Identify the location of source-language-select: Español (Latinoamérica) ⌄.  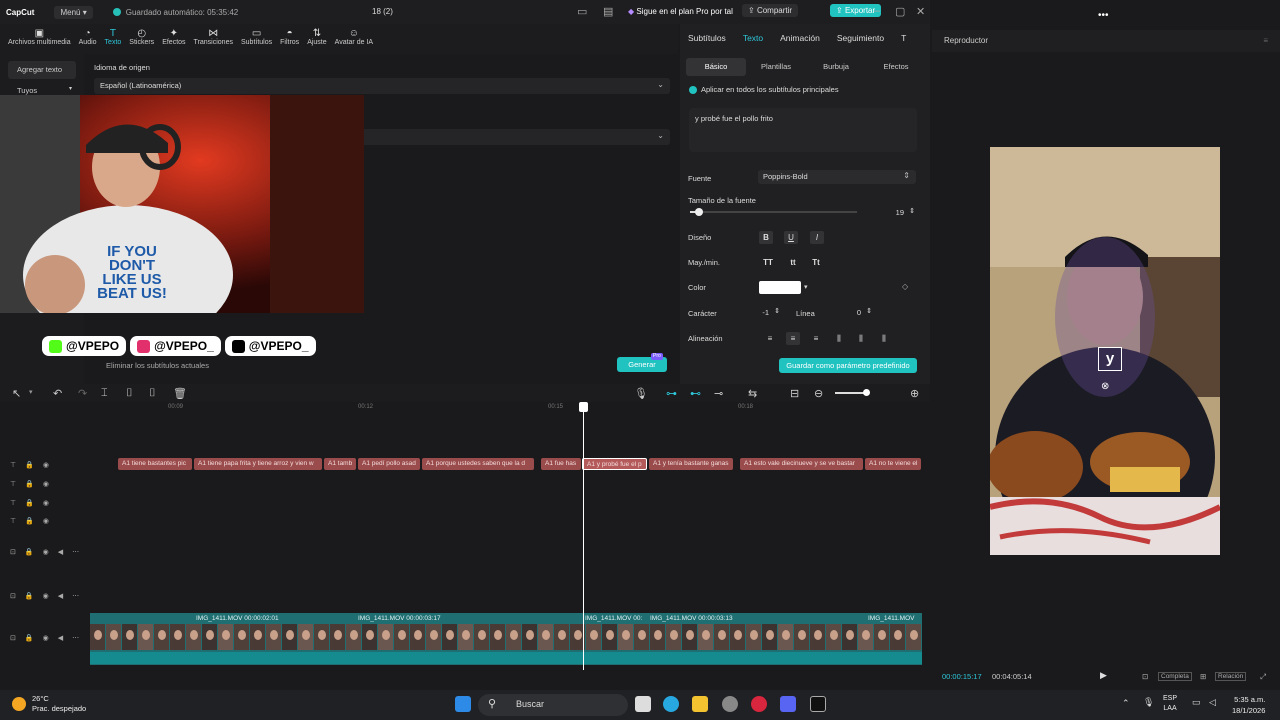
(382, 86).